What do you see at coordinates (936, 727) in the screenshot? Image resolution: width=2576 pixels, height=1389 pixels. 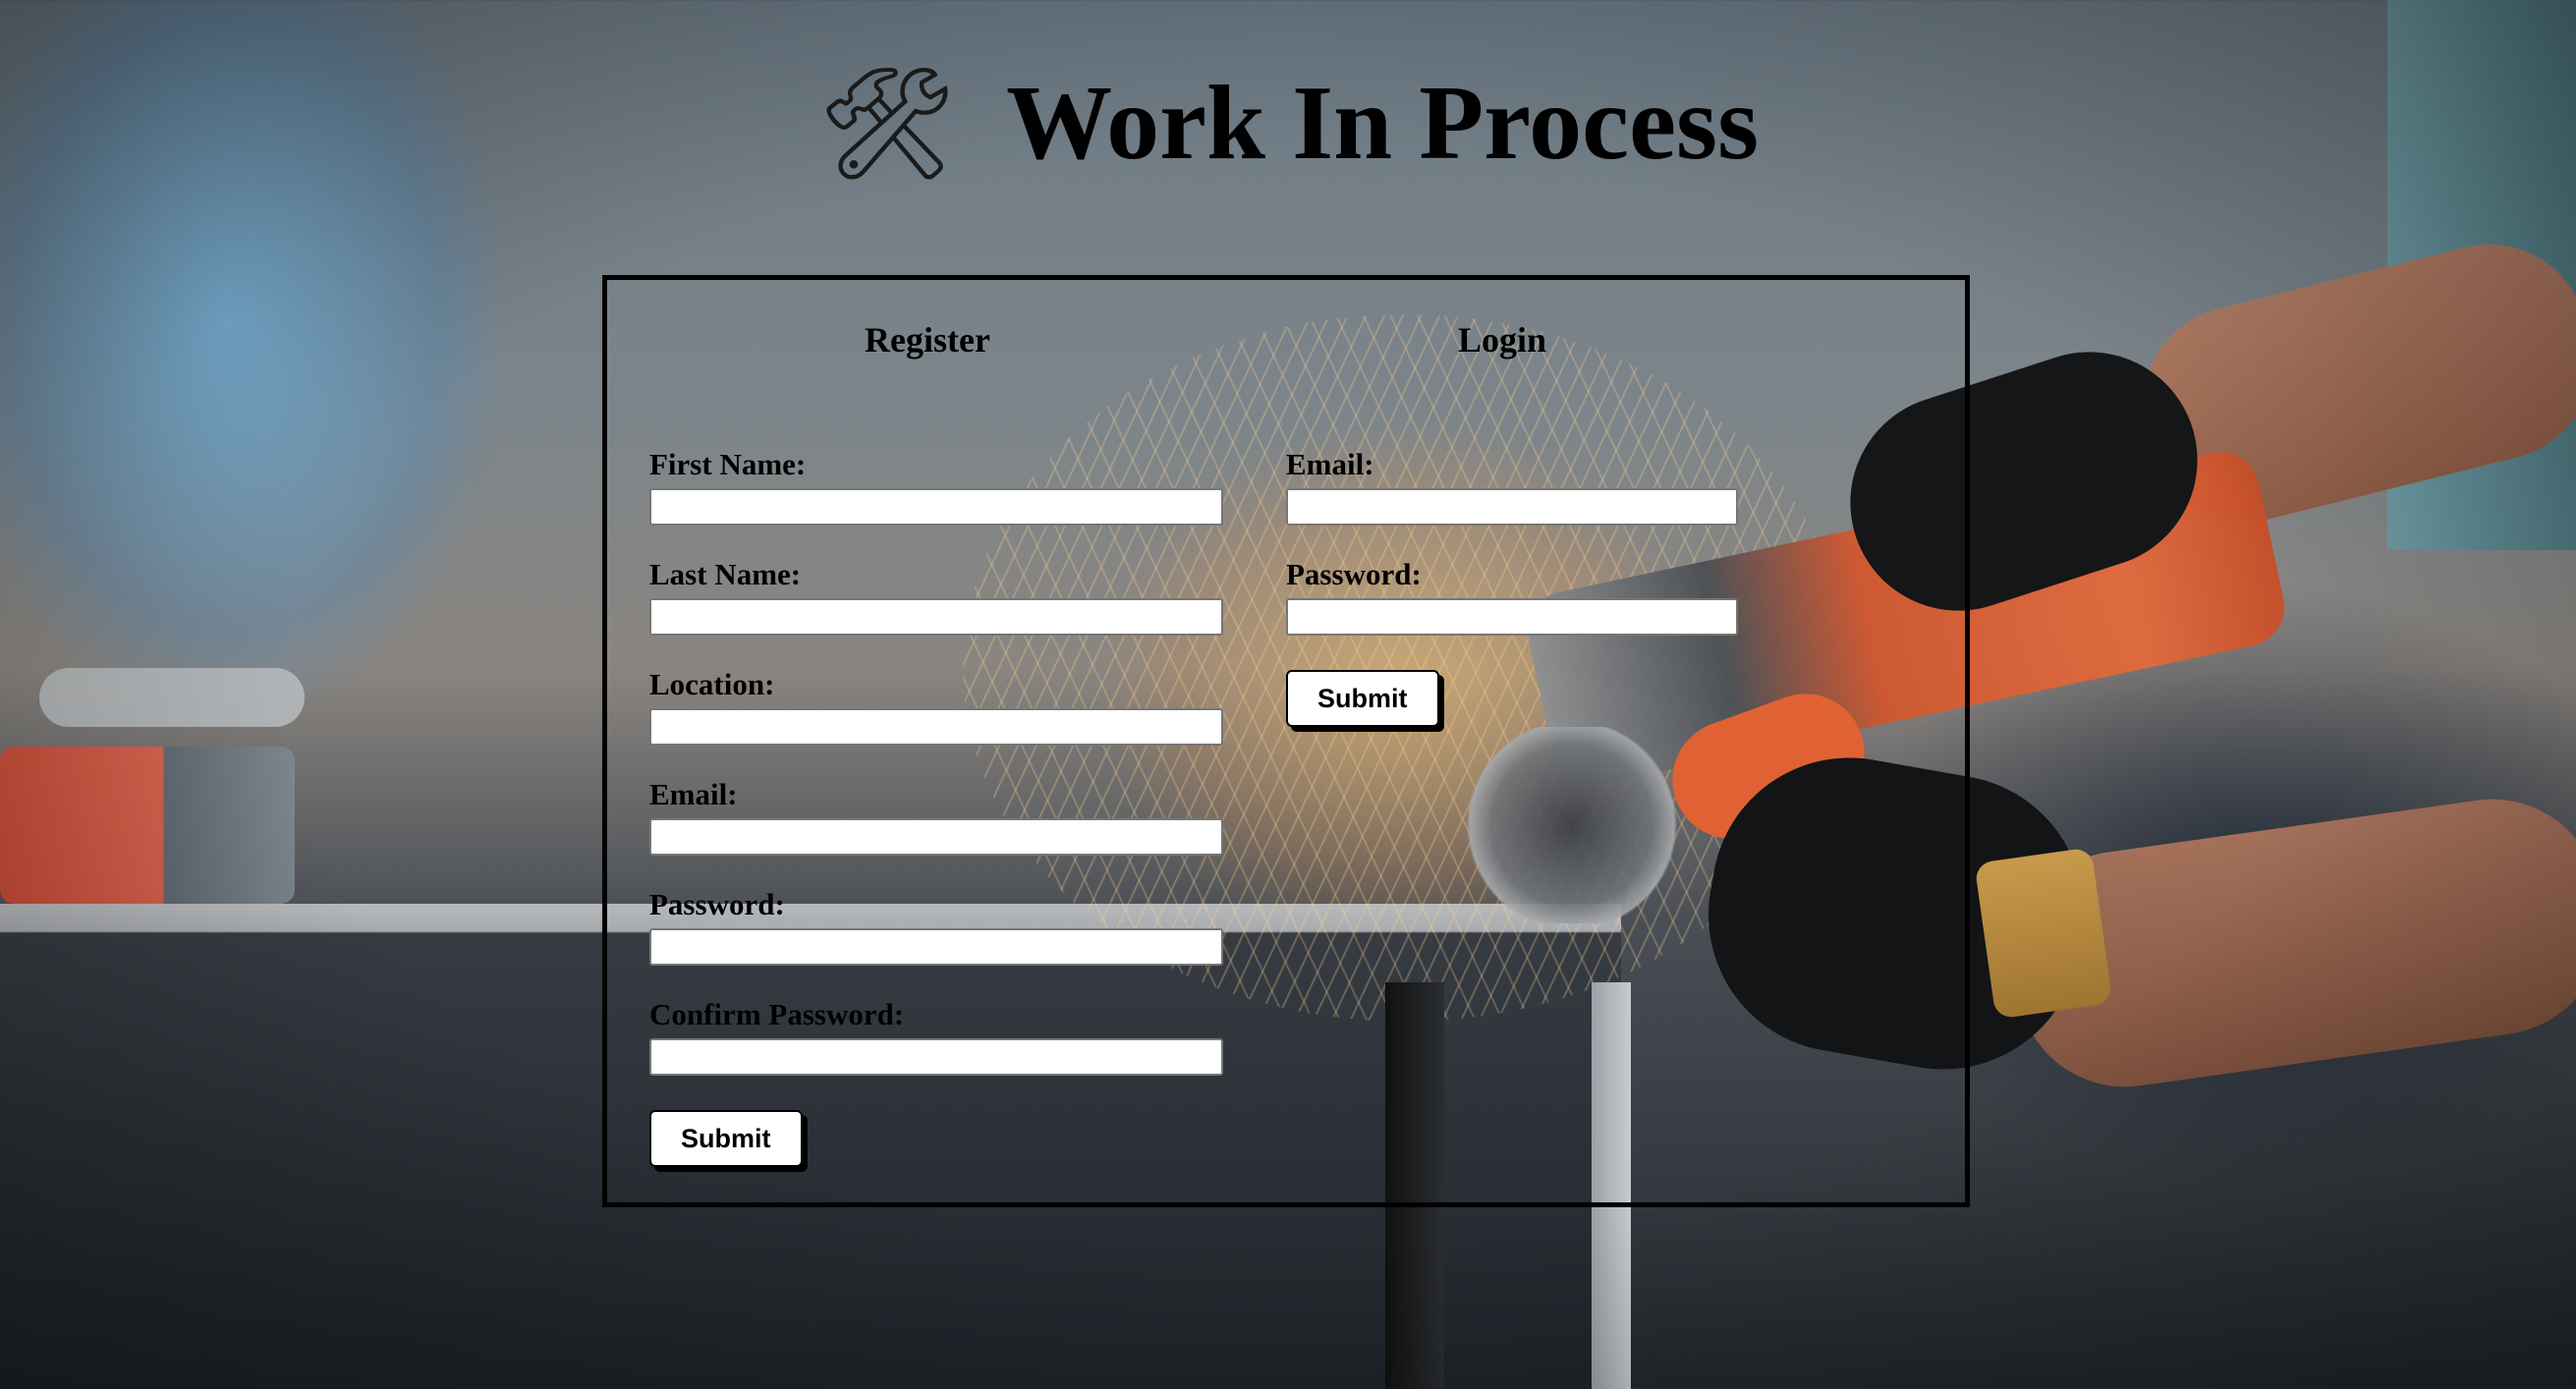 I see `location-input` at bounding box center [936, 727].